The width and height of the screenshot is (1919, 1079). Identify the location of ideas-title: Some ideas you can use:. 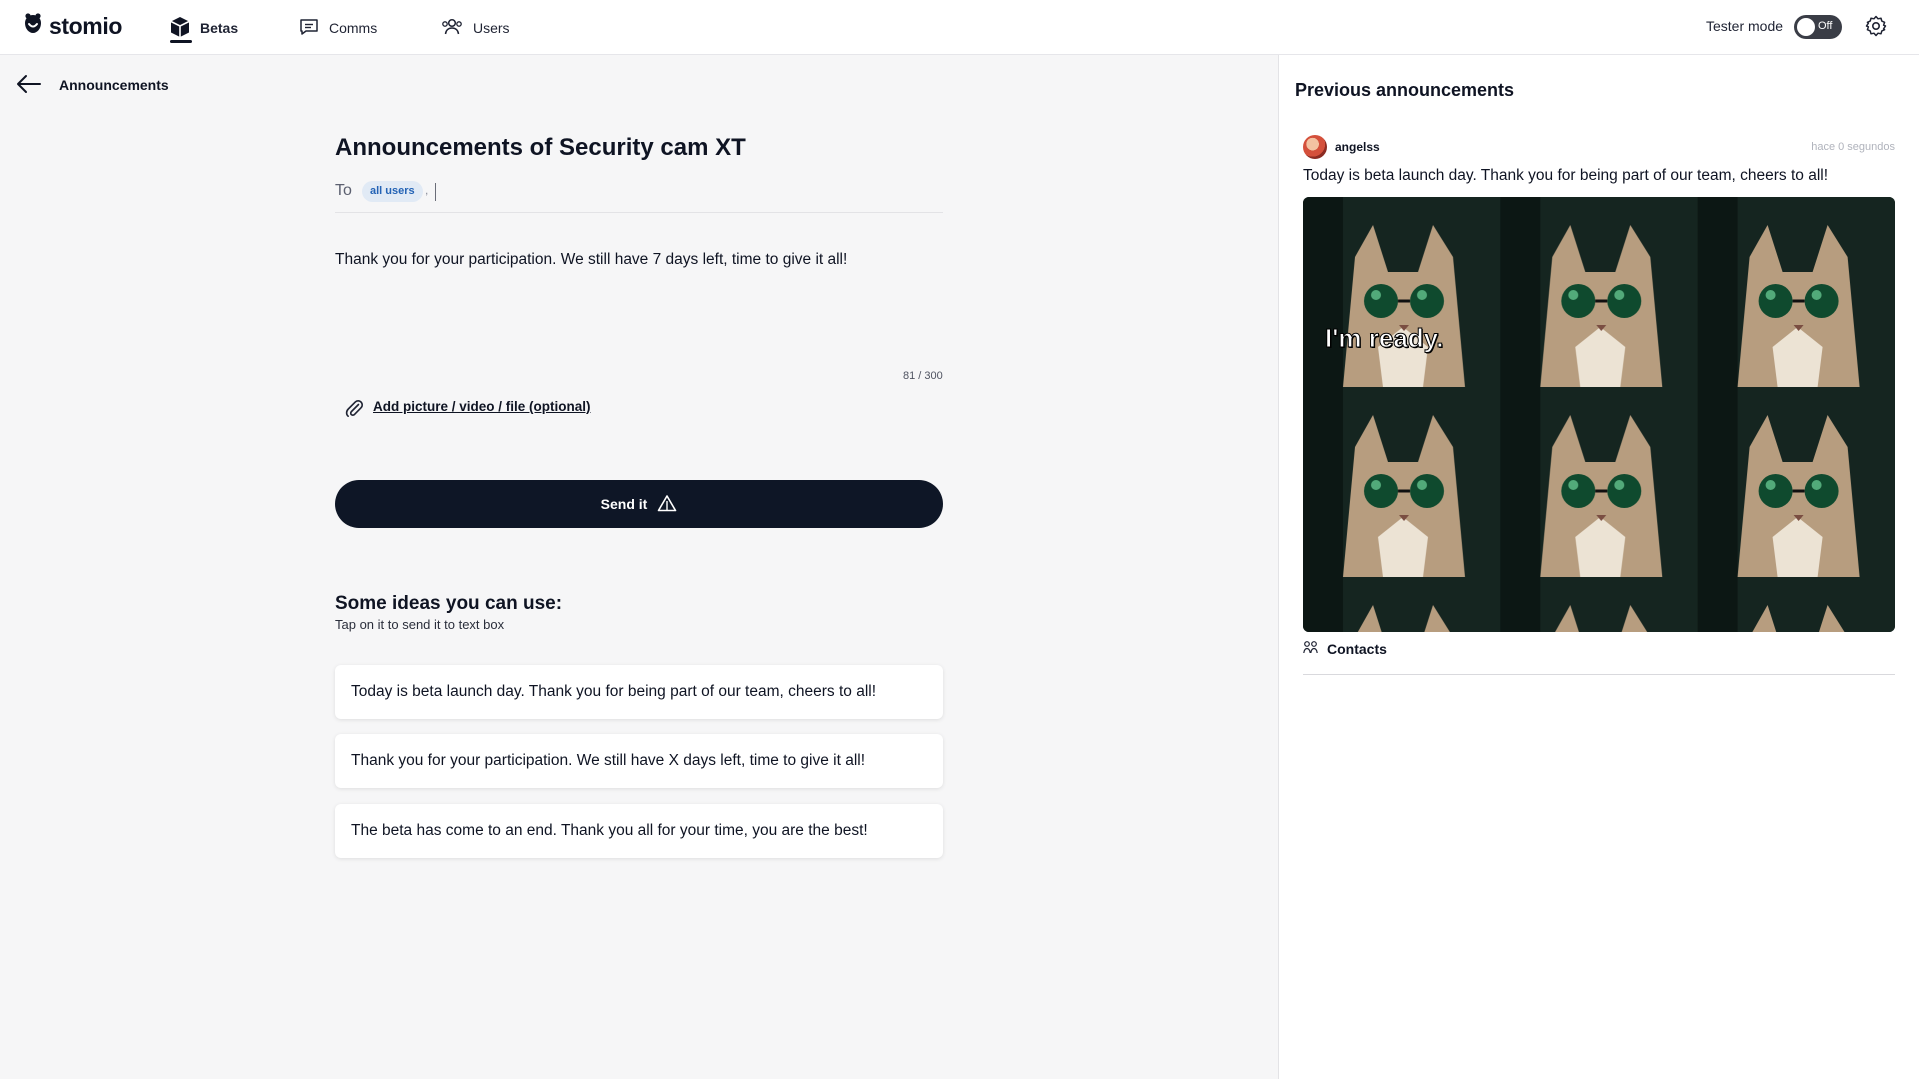
(449, 603).